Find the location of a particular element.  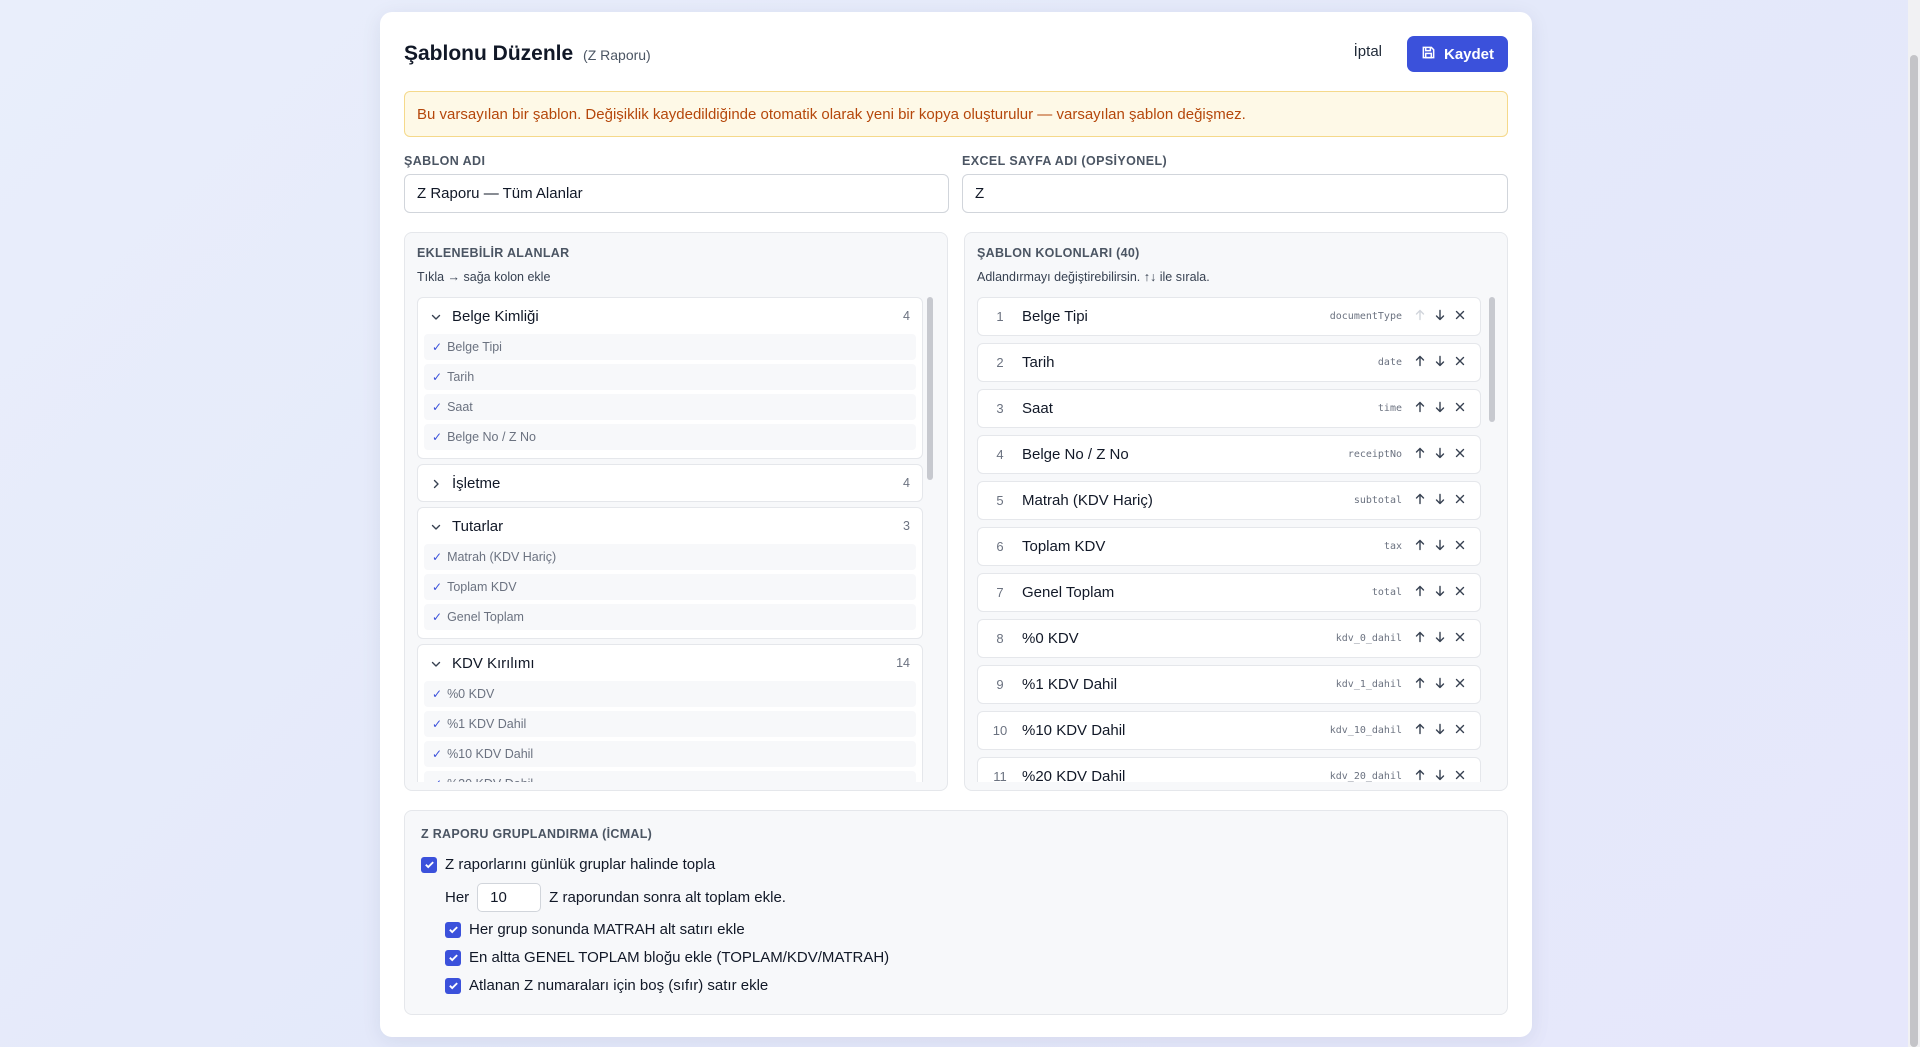

template-column-row: 11 %20 KDV Dahil kdv_20_dahil is located at coordinates (1229, 769).